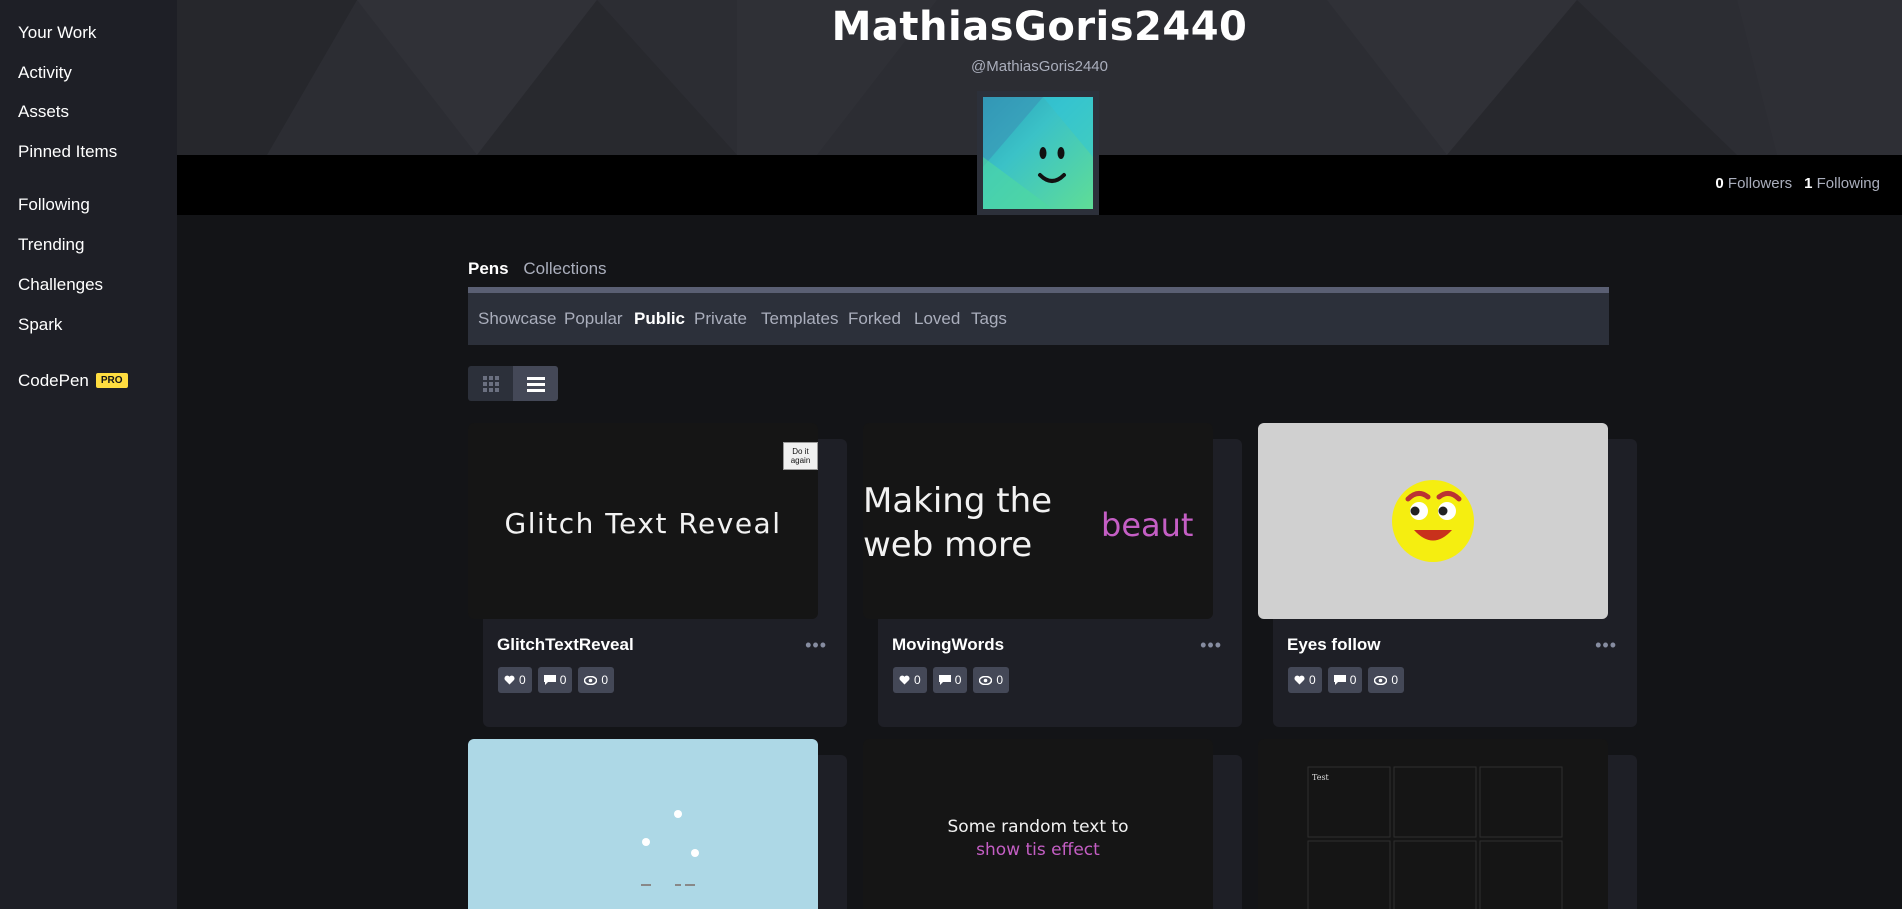 The height and width of the screenshot is (909, 1902). I want to click on bouncing-dots-preview, so click(670, 848).